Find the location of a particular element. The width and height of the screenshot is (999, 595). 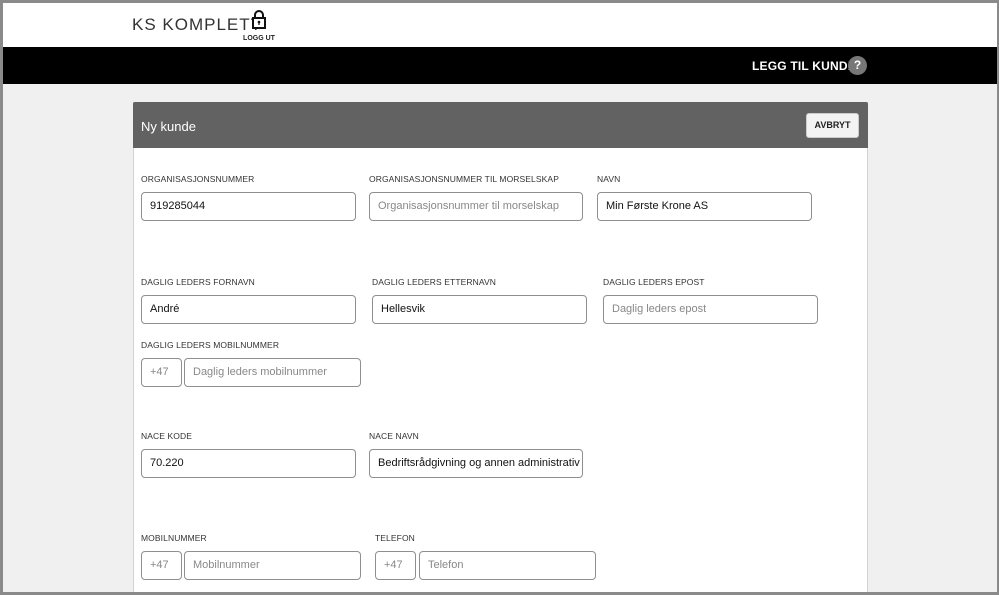

ceo-first-label: DAGLIG LEDERS FORNAVN is located at coordinates (198, 282).